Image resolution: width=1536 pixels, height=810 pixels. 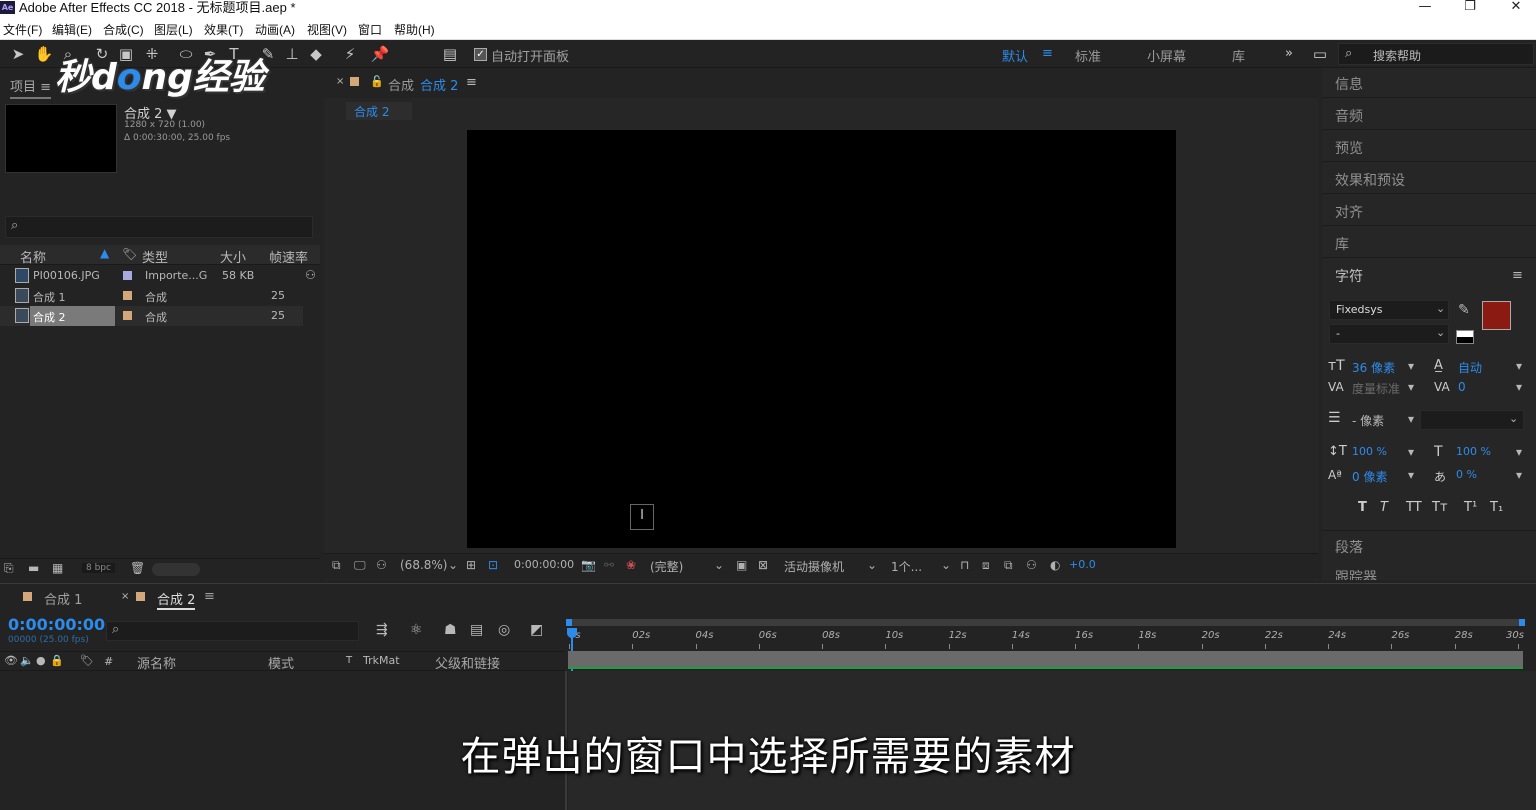 What do you see at coordinates (158, 276) in the screenshot?
I see `project-item-image: PI00106.JPG Importe...G 58 KB ⚇` at bounding box center [158, 276].